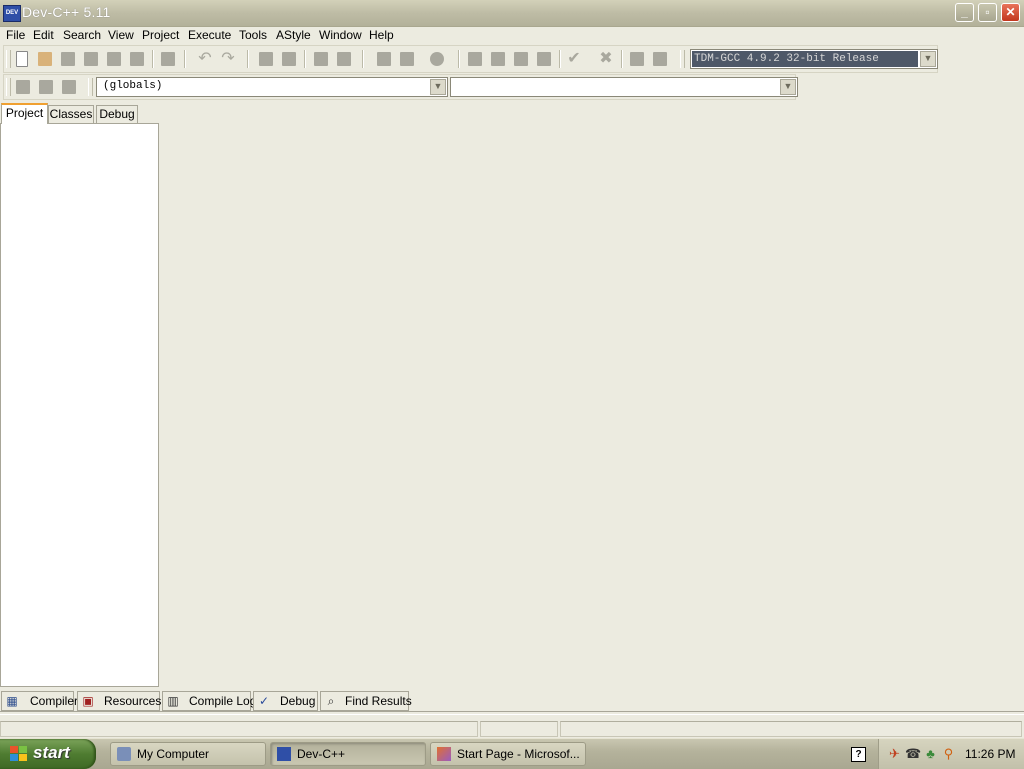  What do you see at coordinates (133, 86) in the screenshot?
I see `scope-value: (globals)` at bounding box center [133, 86].